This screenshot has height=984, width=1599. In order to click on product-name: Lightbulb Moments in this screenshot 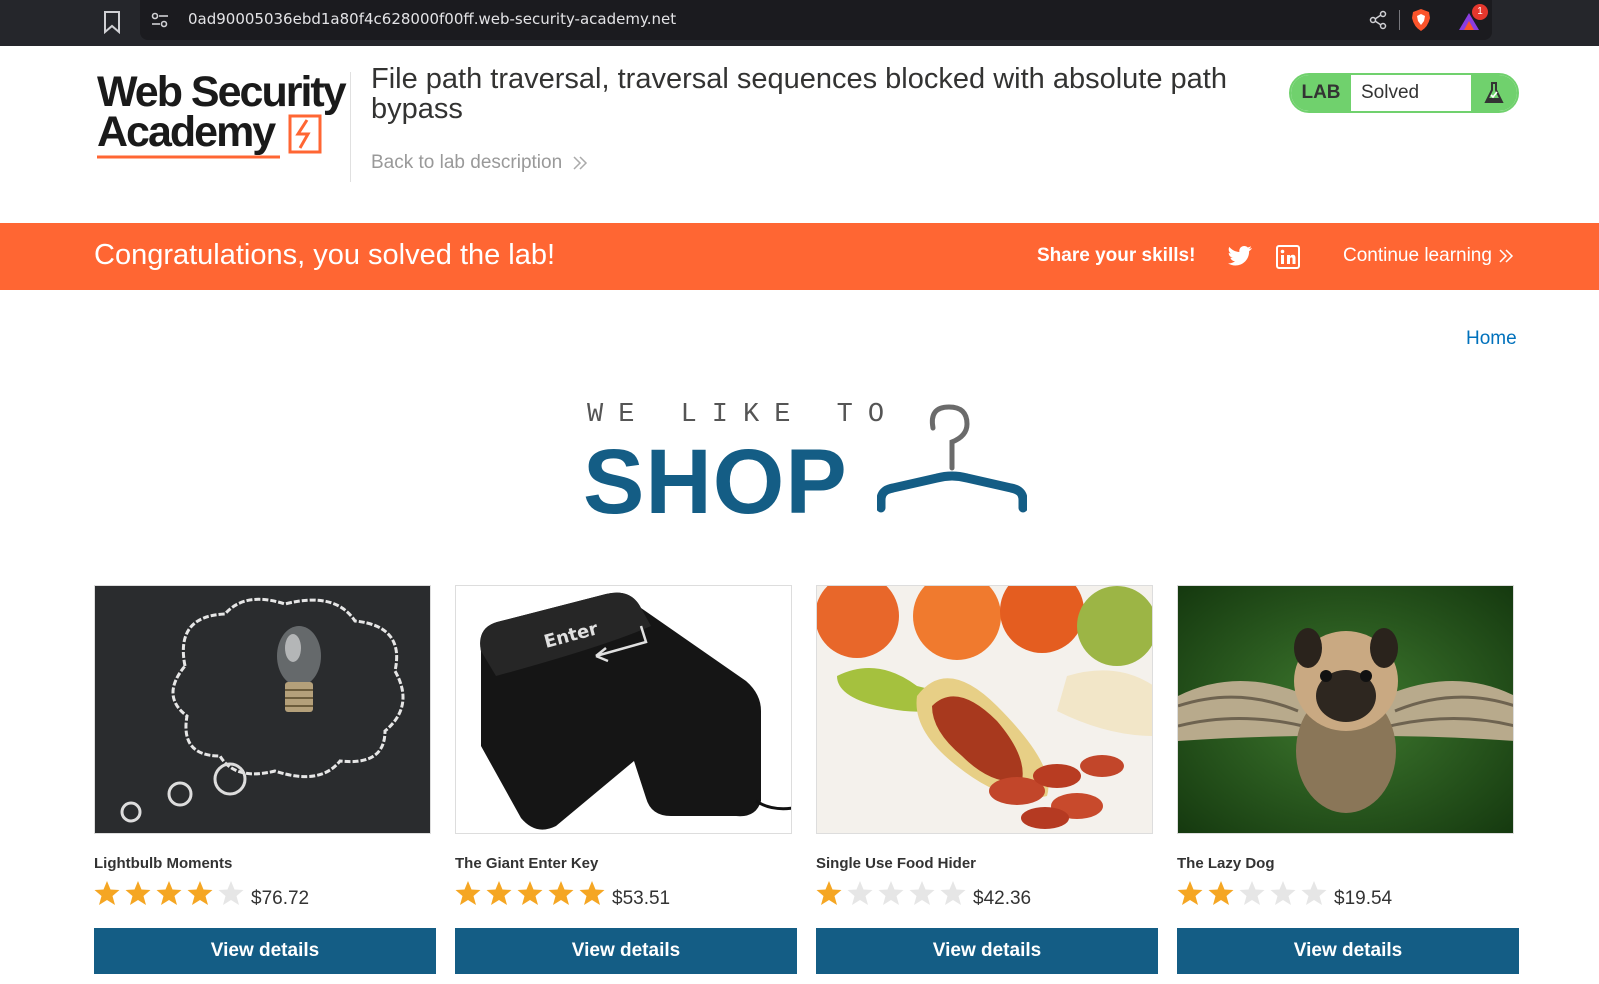, I will do `click(163, 863)`.